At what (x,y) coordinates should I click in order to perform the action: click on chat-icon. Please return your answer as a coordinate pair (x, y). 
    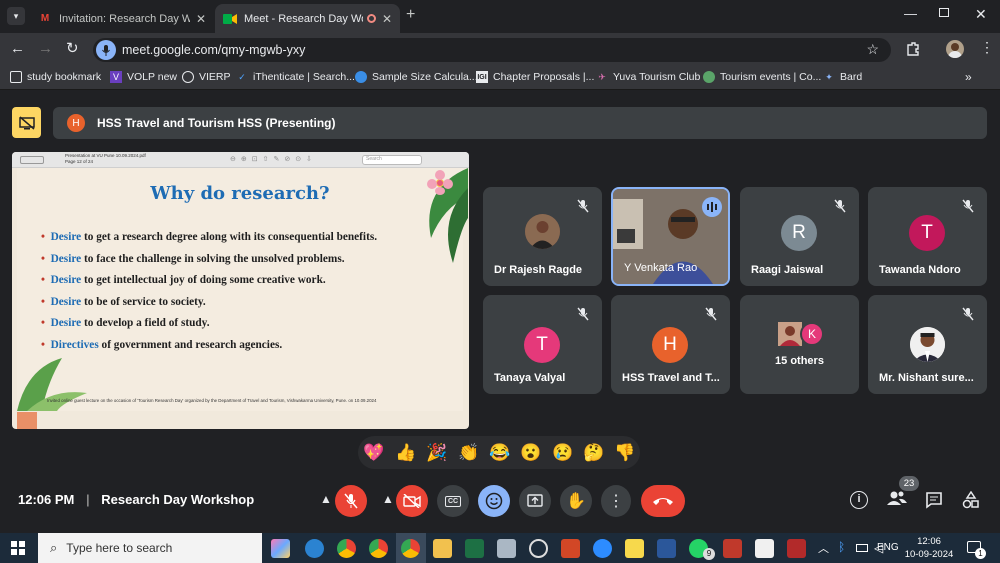
    Looking at the image, I should click on (934, 500).